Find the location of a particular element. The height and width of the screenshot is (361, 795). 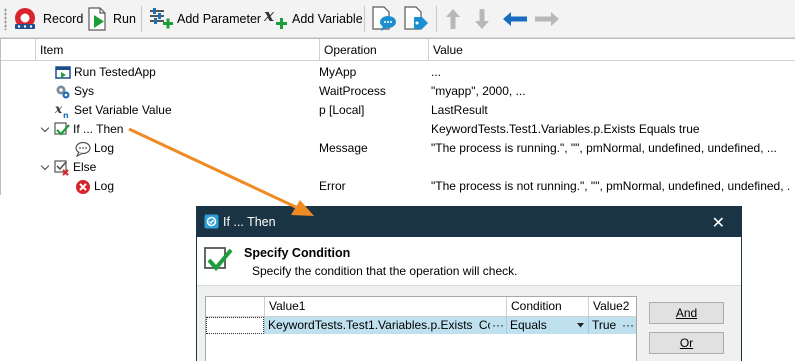

row-operation: Message is located at coordinates (343, 148).